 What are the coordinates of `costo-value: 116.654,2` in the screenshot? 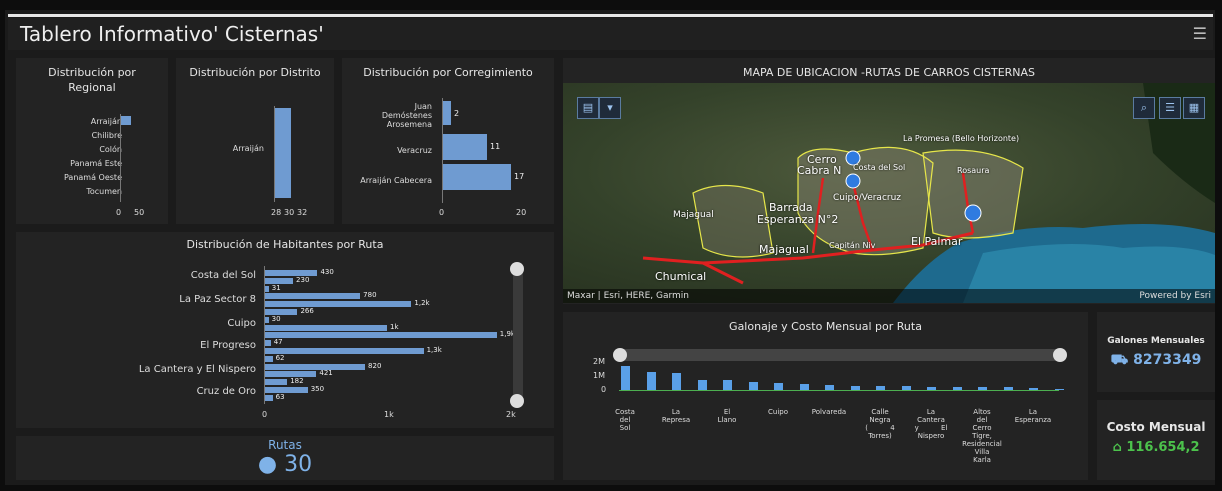 It's located at (1163, 447).